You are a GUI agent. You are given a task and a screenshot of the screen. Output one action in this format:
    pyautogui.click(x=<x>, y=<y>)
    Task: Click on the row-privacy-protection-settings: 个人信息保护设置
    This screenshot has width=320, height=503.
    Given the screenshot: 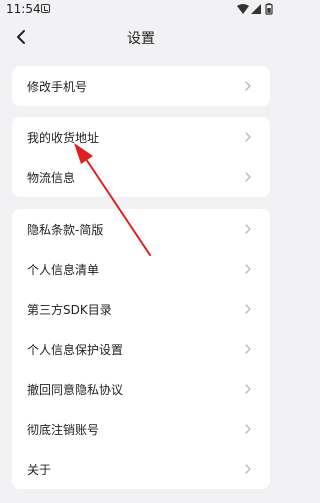 What is the action you would take?
    pyautogui.click(x=141, y=349)
    